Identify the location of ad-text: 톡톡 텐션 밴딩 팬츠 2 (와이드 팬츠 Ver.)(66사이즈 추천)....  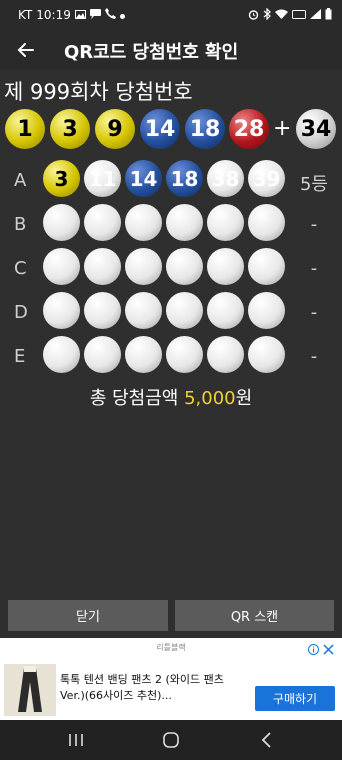
(149, 688).